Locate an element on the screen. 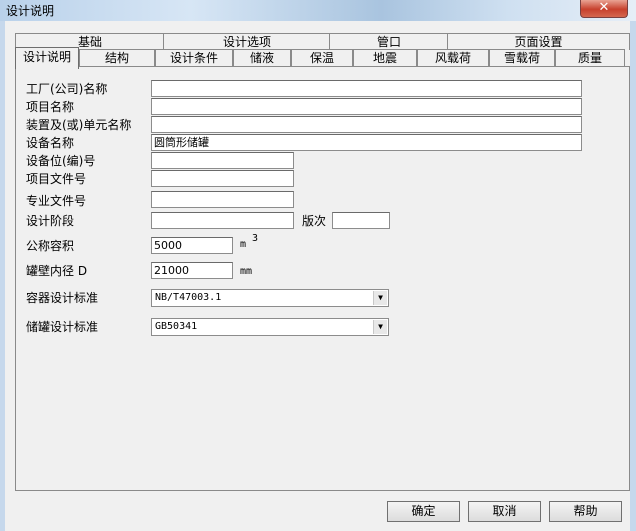  design-stage-input is located at coordinates (222, 220).